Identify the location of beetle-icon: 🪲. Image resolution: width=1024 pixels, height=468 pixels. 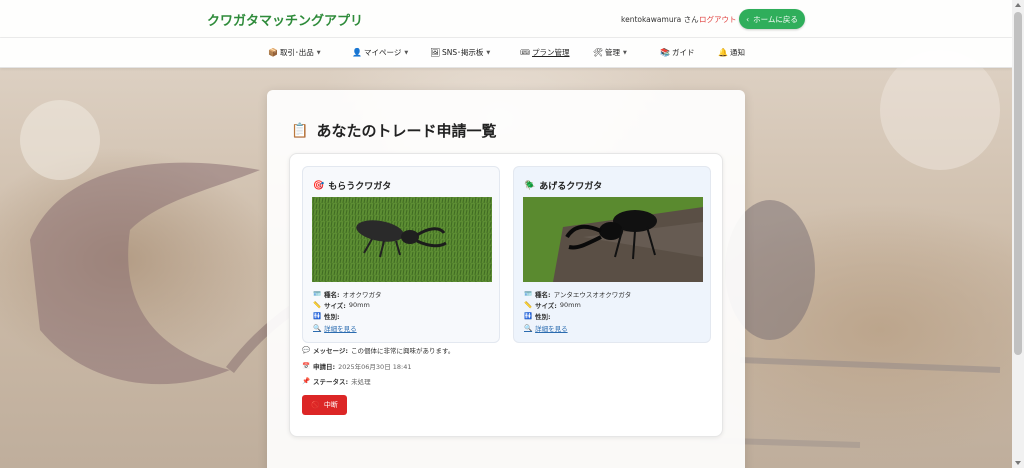
(530, 185).